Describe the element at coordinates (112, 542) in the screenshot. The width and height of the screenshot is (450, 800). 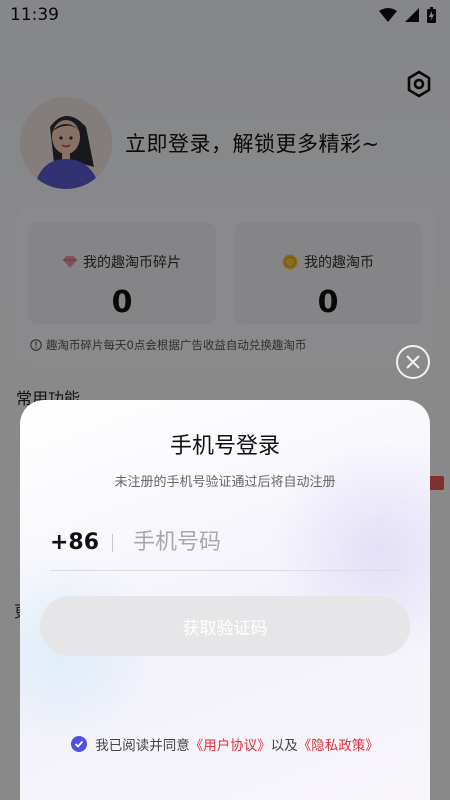
I see `input-divider` at that location.